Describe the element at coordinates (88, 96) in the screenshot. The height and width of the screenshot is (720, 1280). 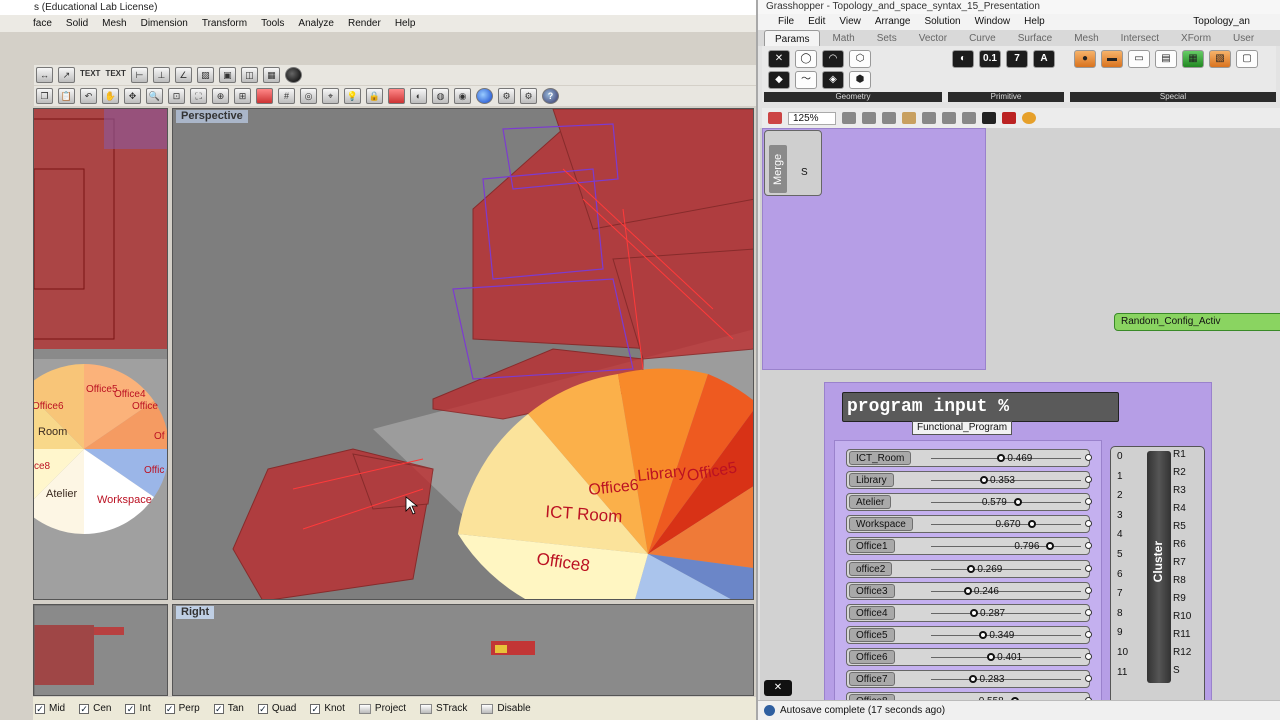
I see `undo-icon: ↶` at that location.